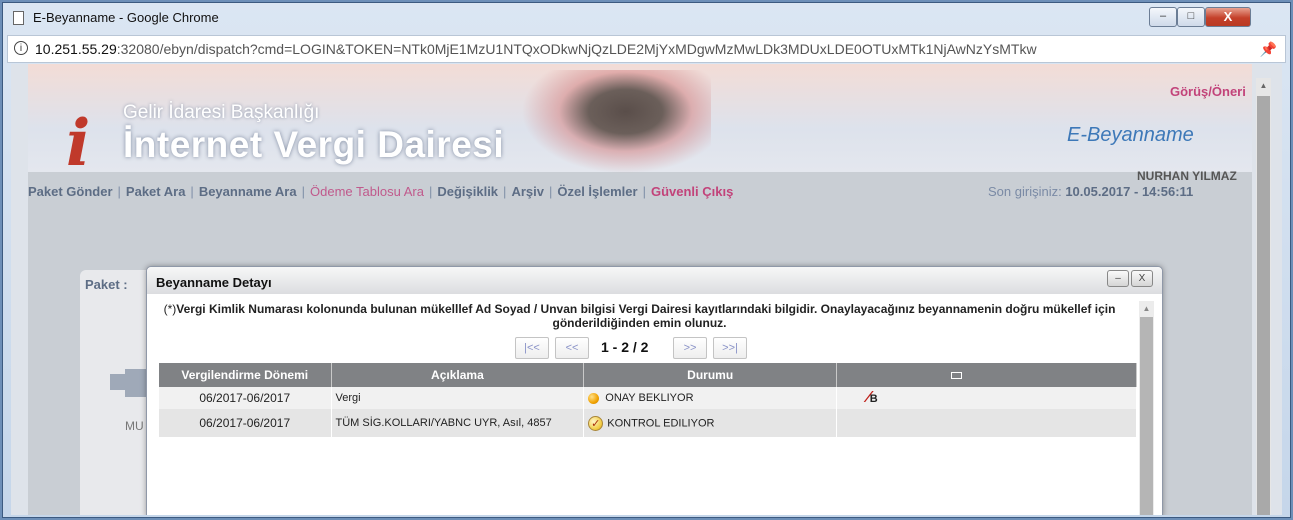  Describe the element at coordinates (730, 348) in the screenshot. I see `pager-last-button: >>|` at that location.